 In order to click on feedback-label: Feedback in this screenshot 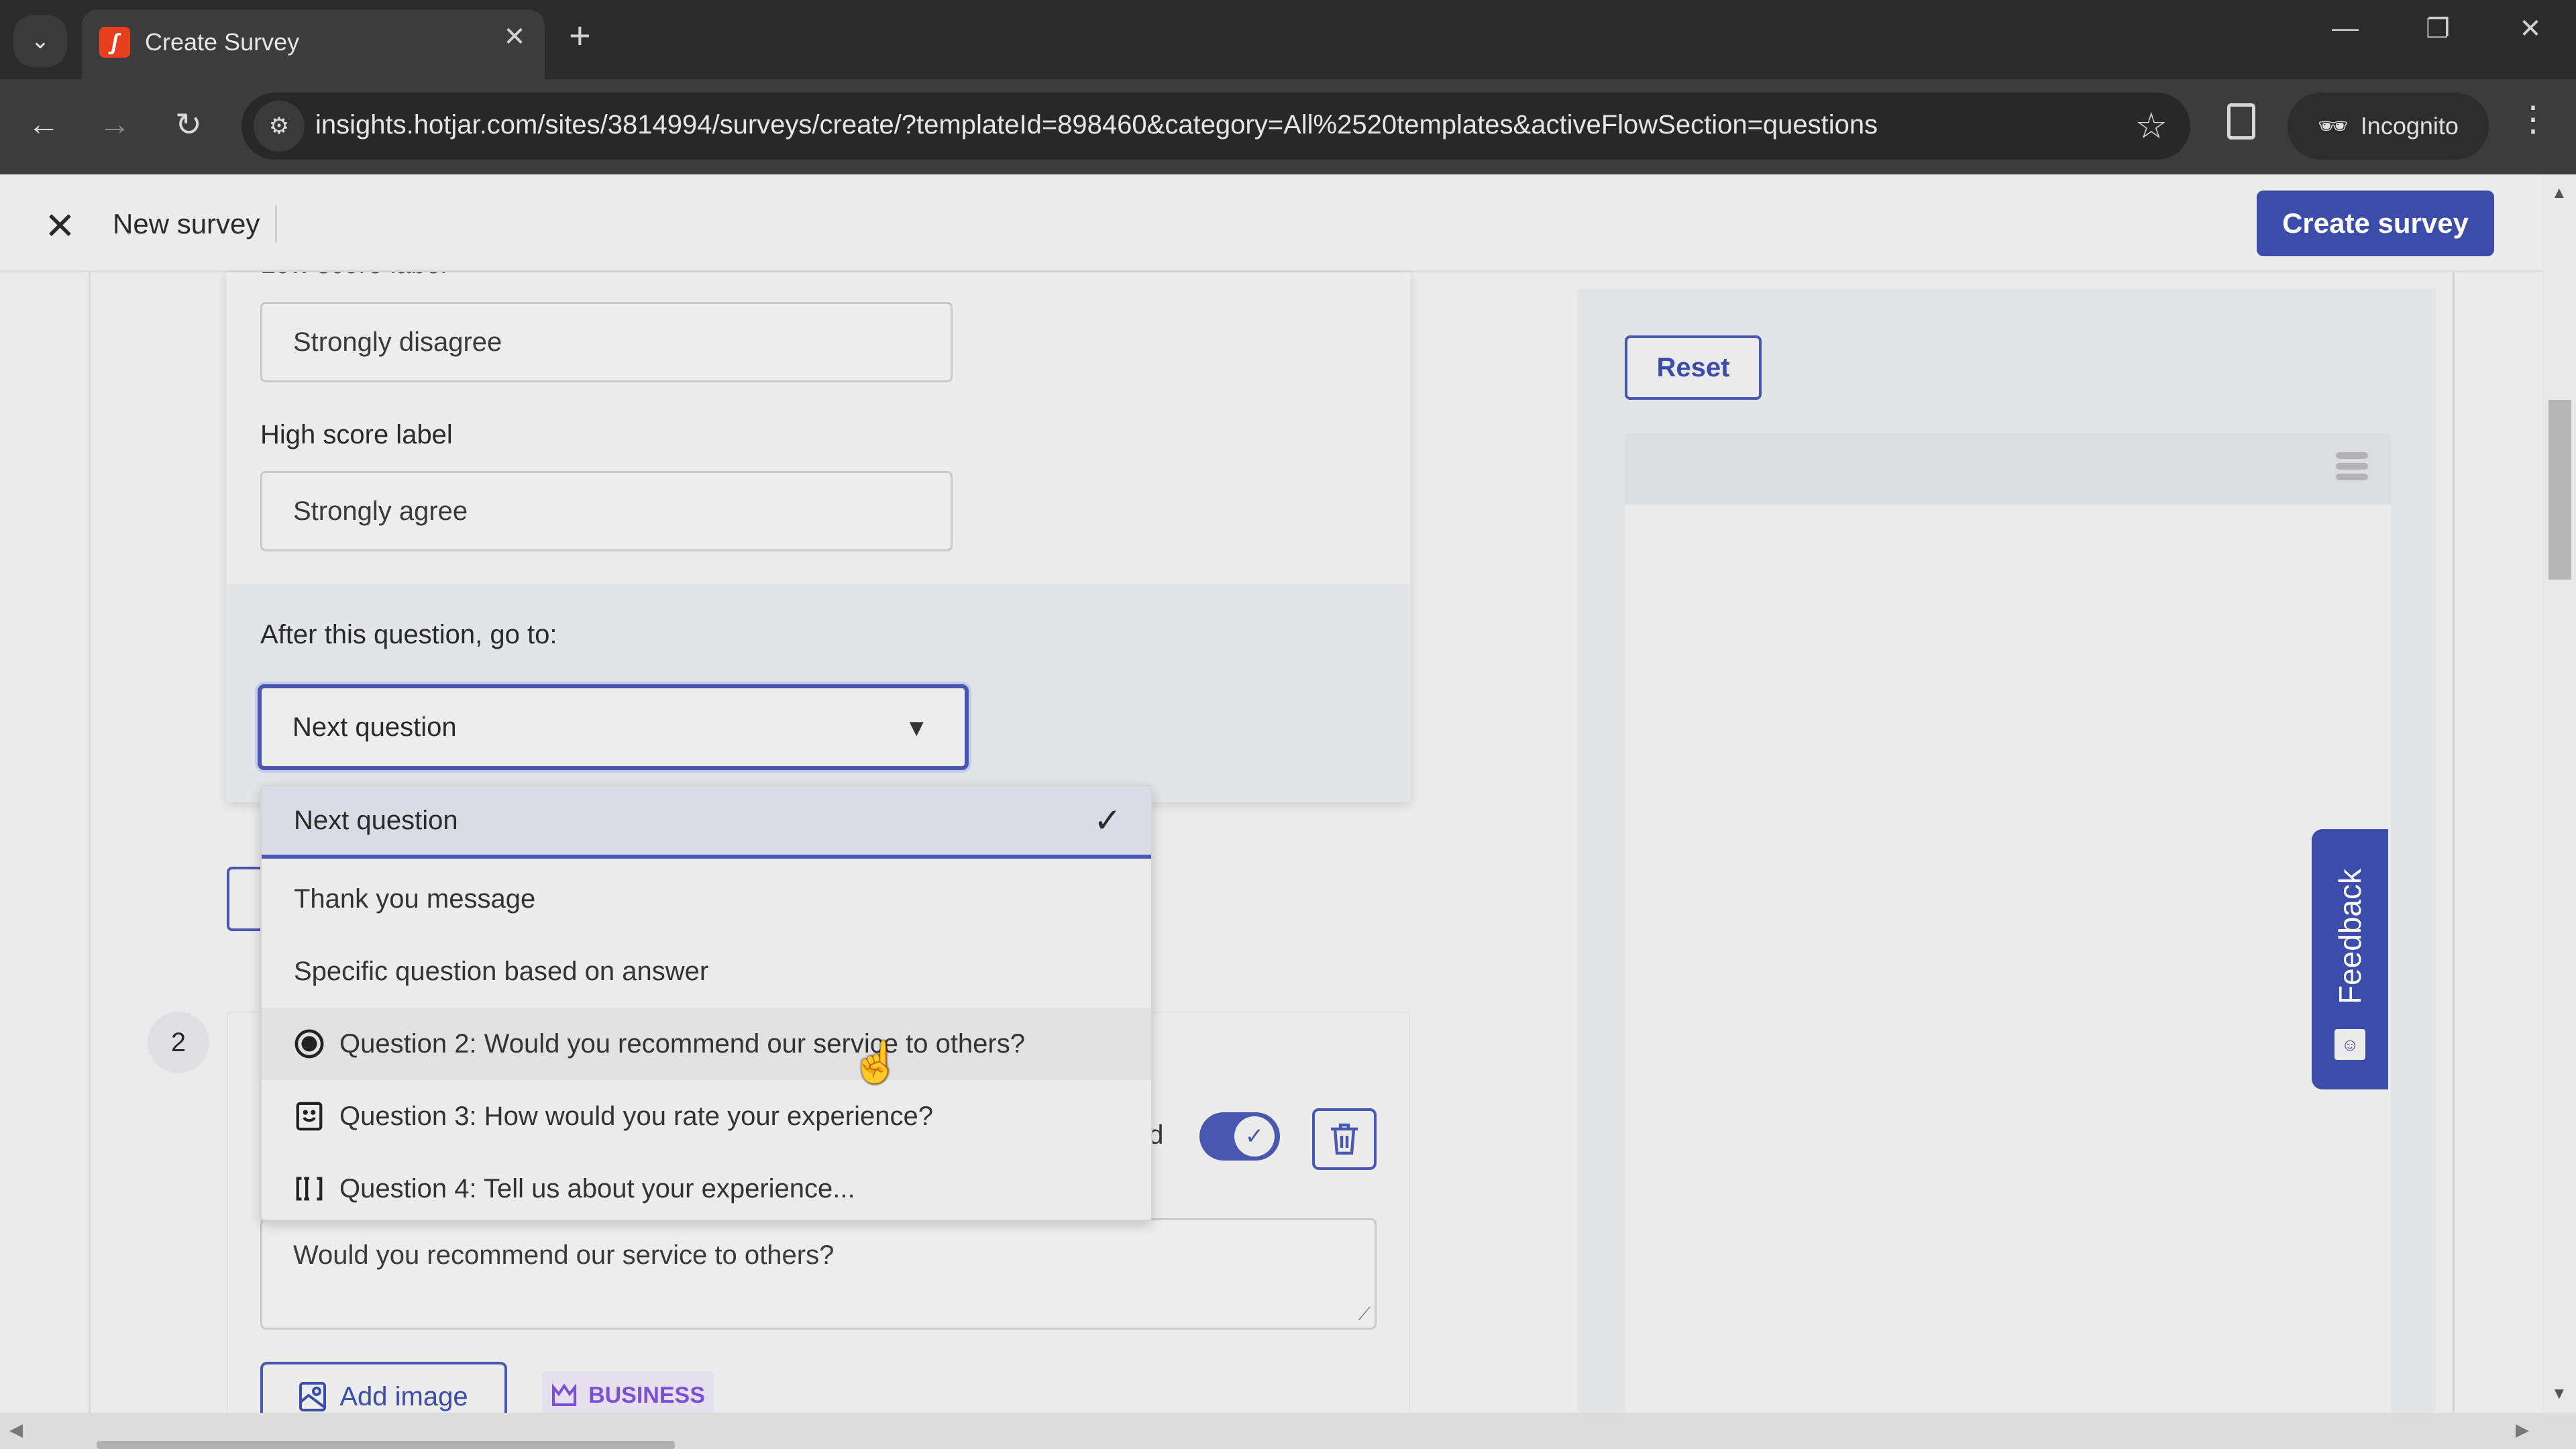, I will do `click(2349, 937)`.